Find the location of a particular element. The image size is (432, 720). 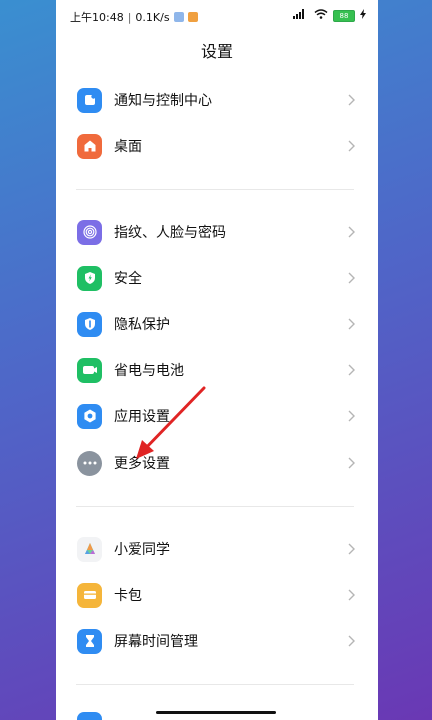

charging-icon is located at coordinates (363, 15).